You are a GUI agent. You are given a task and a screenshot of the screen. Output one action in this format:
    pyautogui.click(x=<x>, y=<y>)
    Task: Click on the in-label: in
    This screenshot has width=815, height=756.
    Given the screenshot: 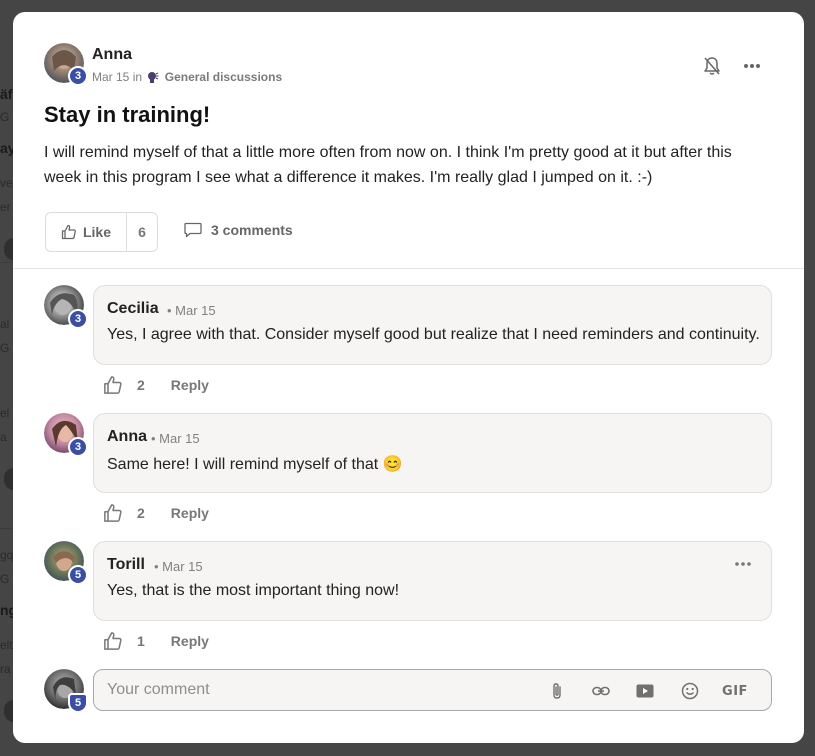 What is the action you would take?
    pyautogui.click(x=137, y=77)
    